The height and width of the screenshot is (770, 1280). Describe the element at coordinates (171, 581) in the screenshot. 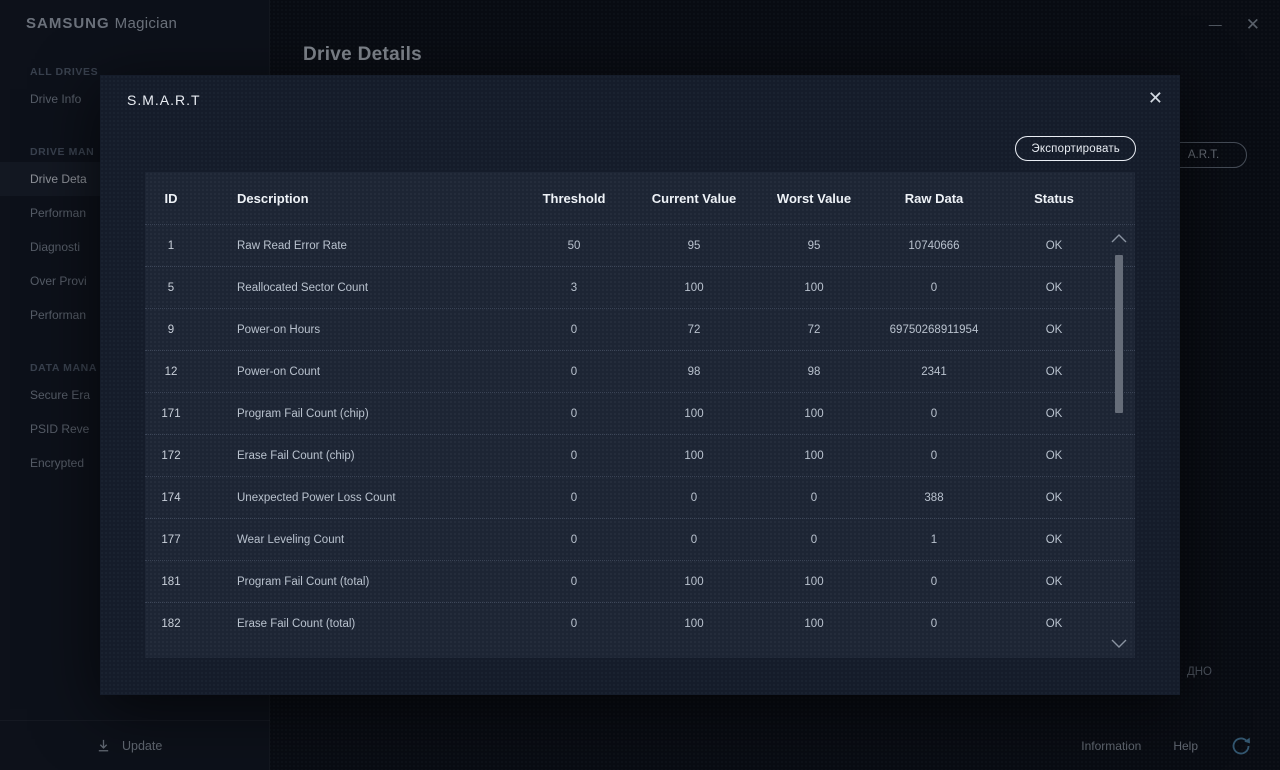

I see `table-cell: 181` at that location.